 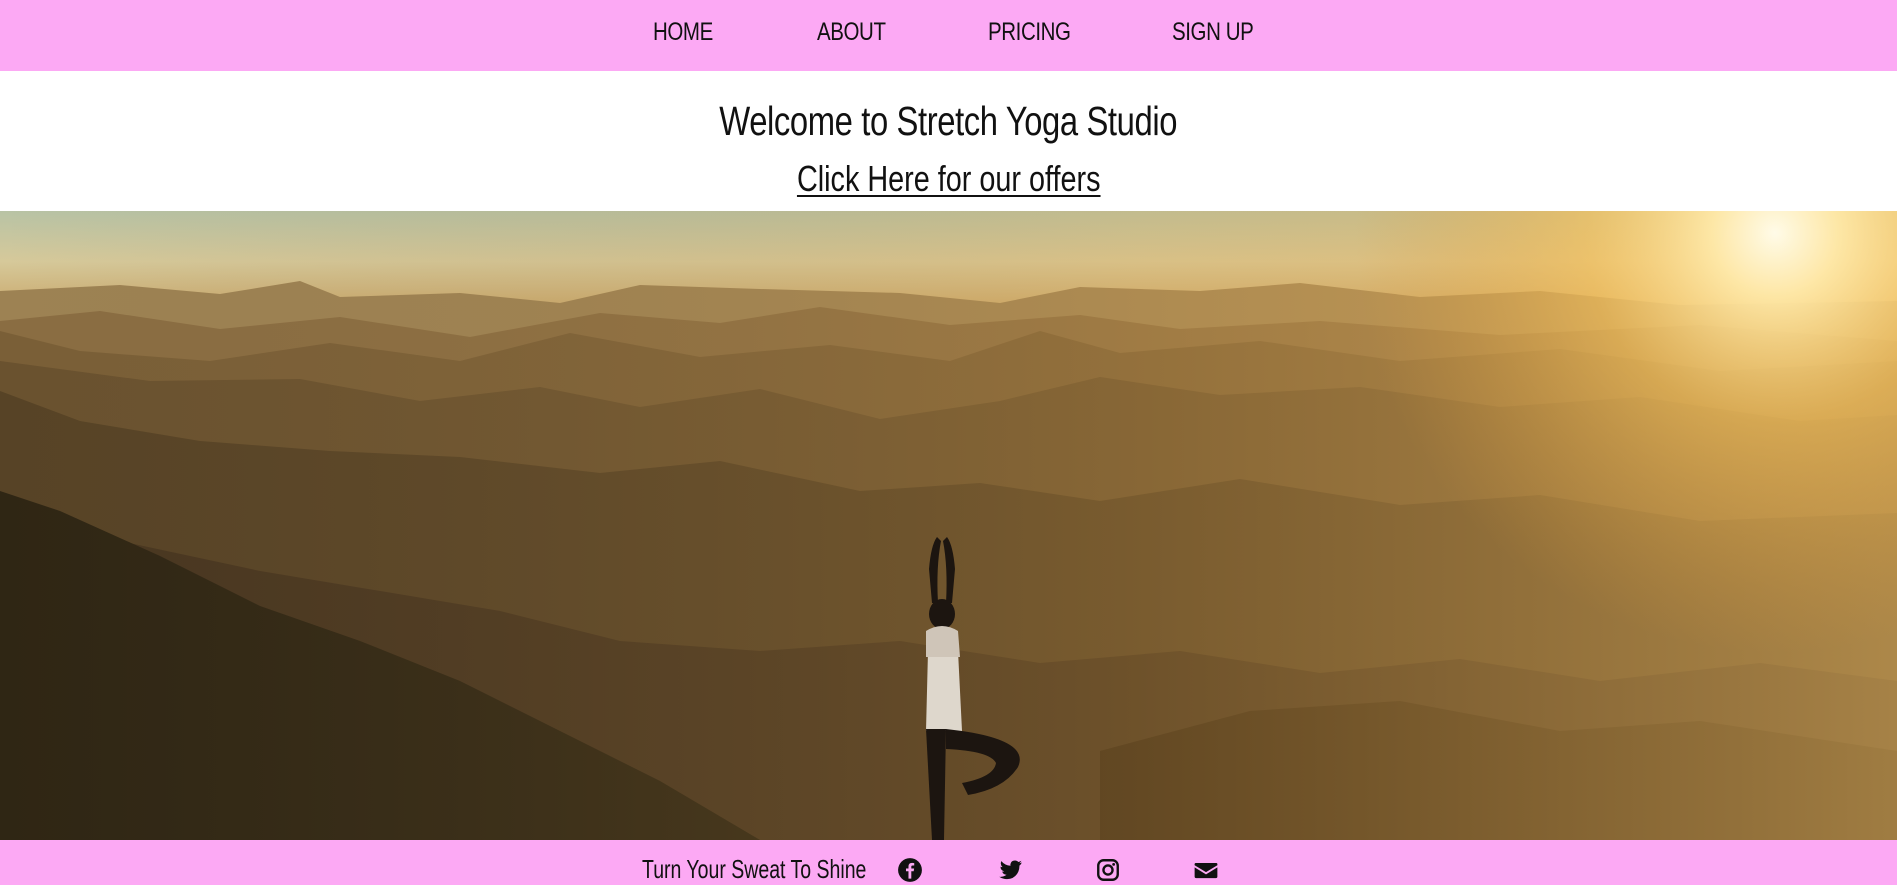 I want to click on offers-link-wrapper: Click Here for our offers, so click(x=948, y=179).